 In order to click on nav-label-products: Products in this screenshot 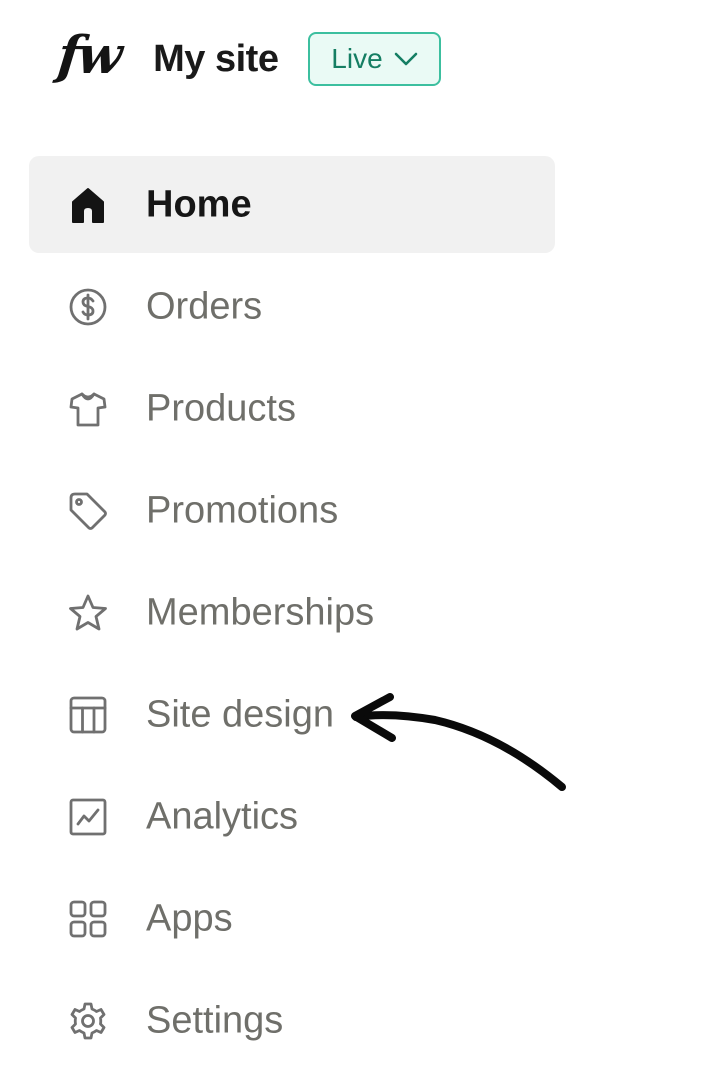, I will do `click(221, 408)`.